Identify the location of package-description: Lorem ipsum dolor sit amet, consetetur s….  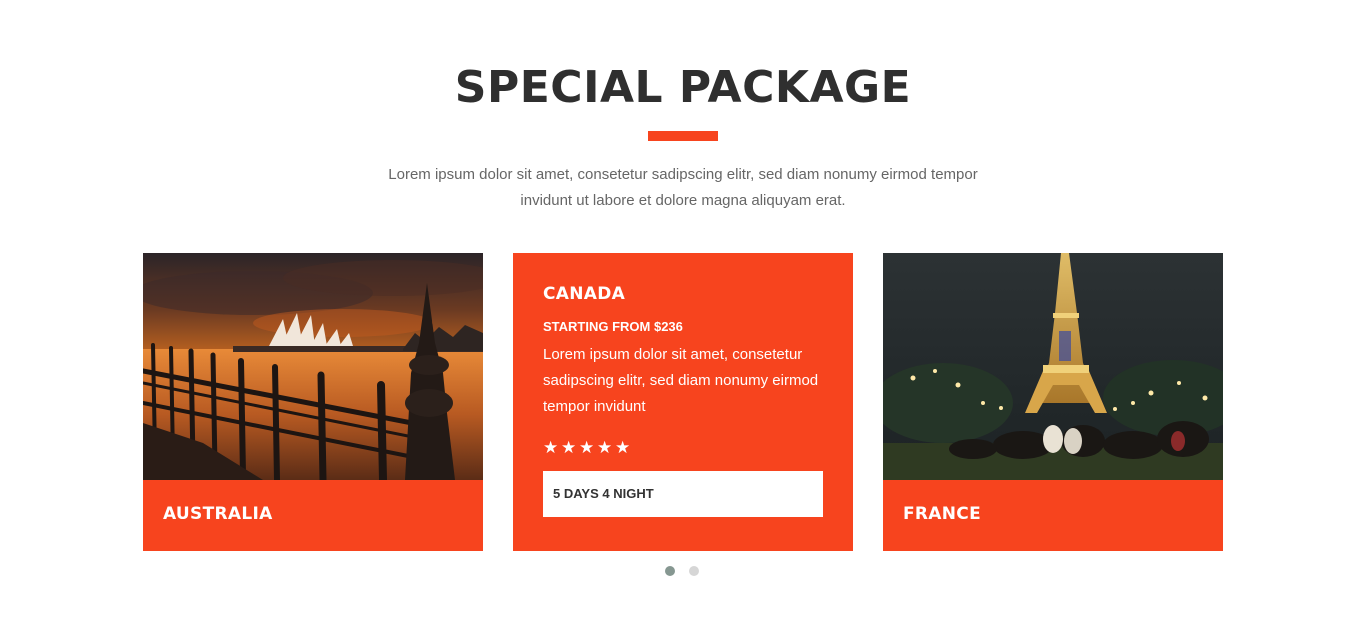
(681, 380).